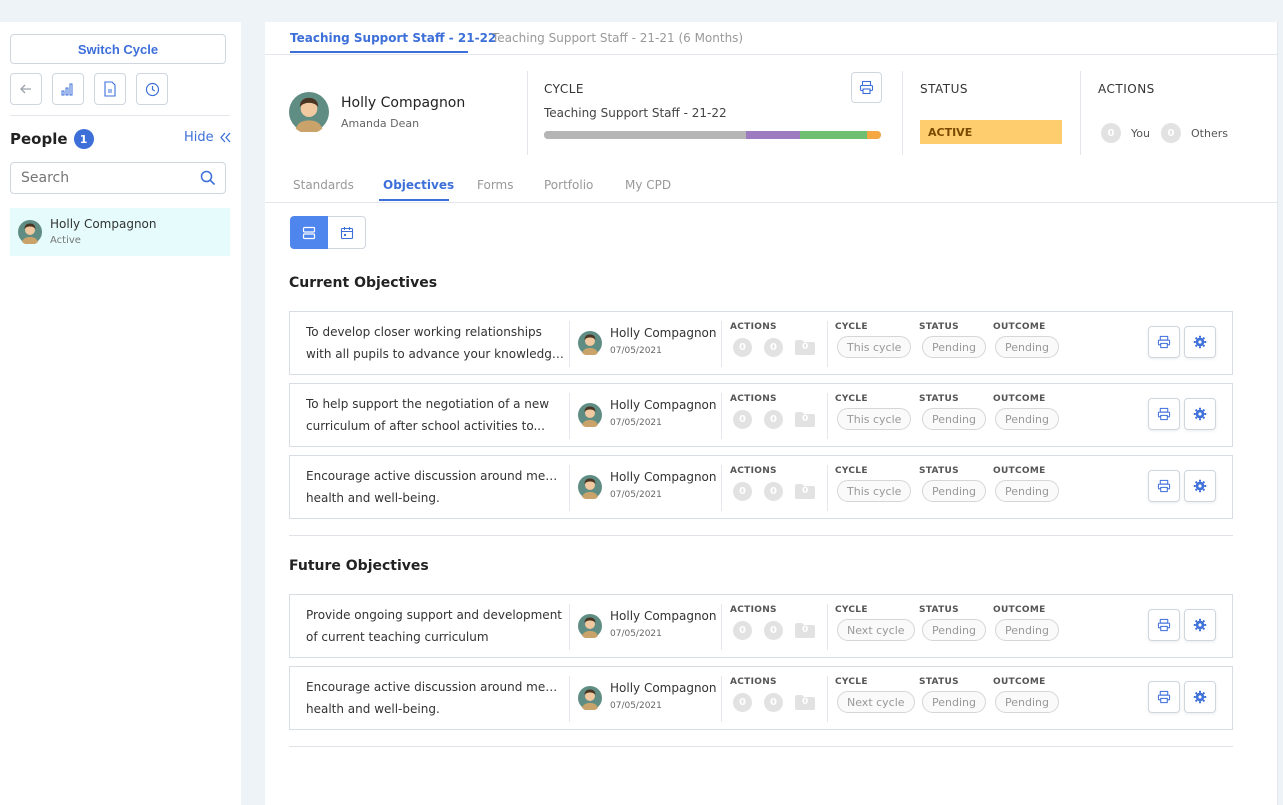  What do you see at coordinates (363, 283) in the screenshot?
I see `current-objectives-heading: Current Objectives` at bounding box center [363, 283].